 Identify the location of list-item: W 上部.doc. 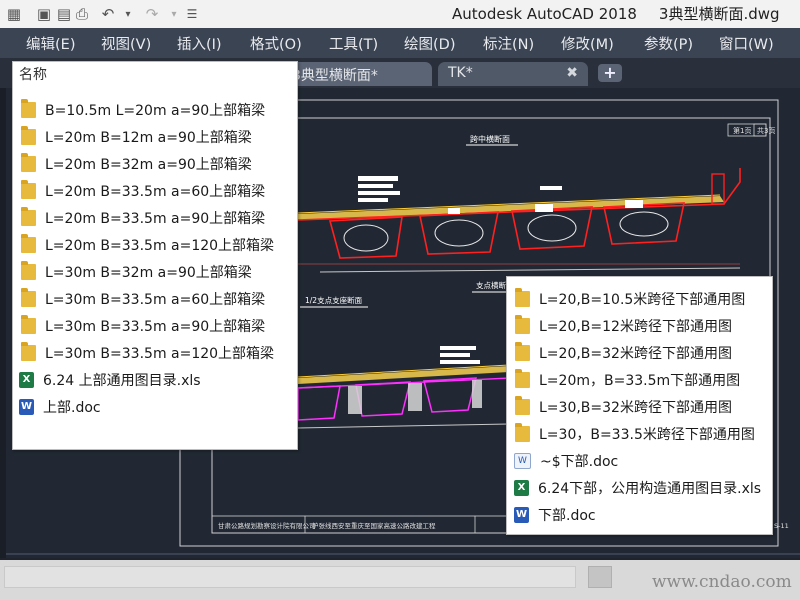
(60, 406).